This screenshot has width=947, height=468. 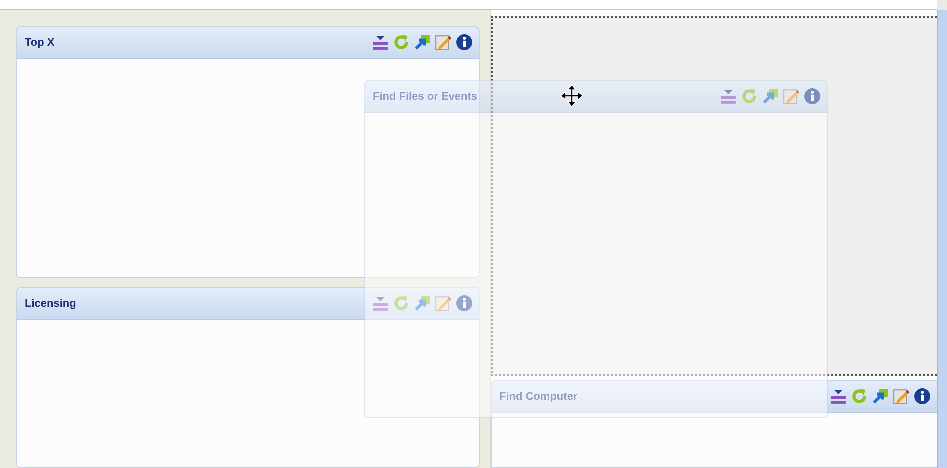 I want to click on move-icon, so click(x=572, y=96).